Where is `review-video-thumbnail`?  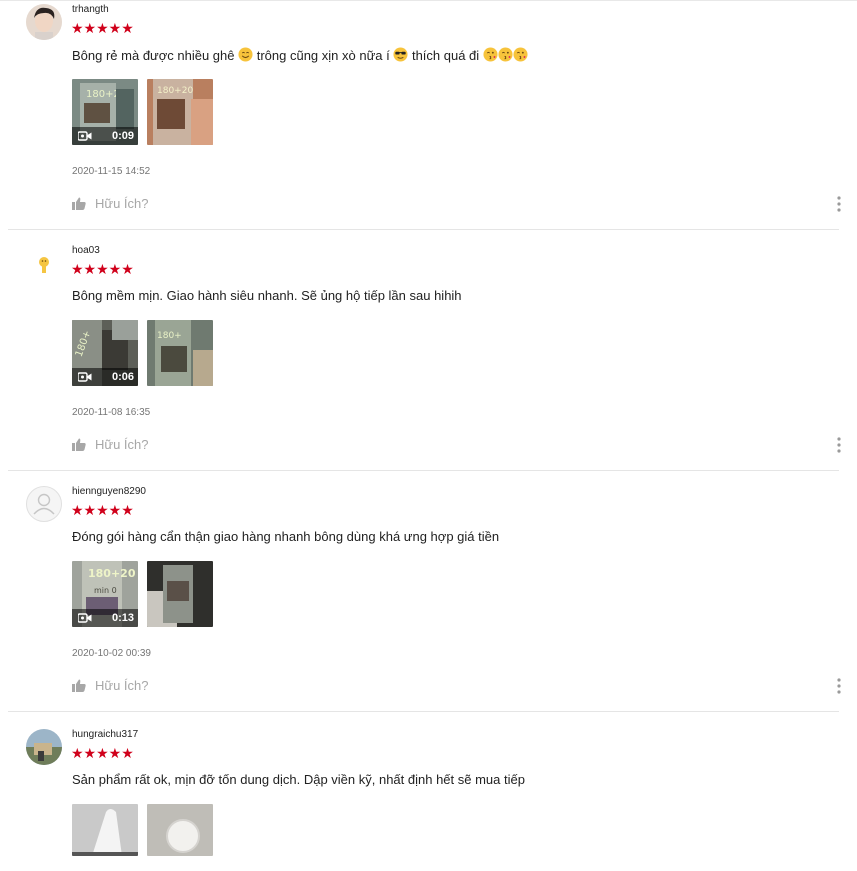 review-video-thumbnail is located at coordinates (105, 830).